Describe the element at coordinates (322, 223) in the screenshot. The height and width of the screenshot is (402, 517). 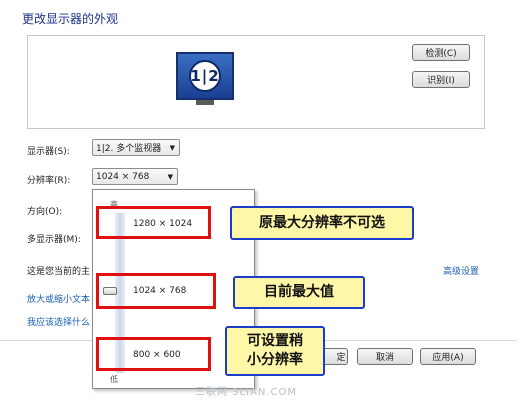
I see `callout-max-unavailable: 原最大分辨率不可选` at that location.